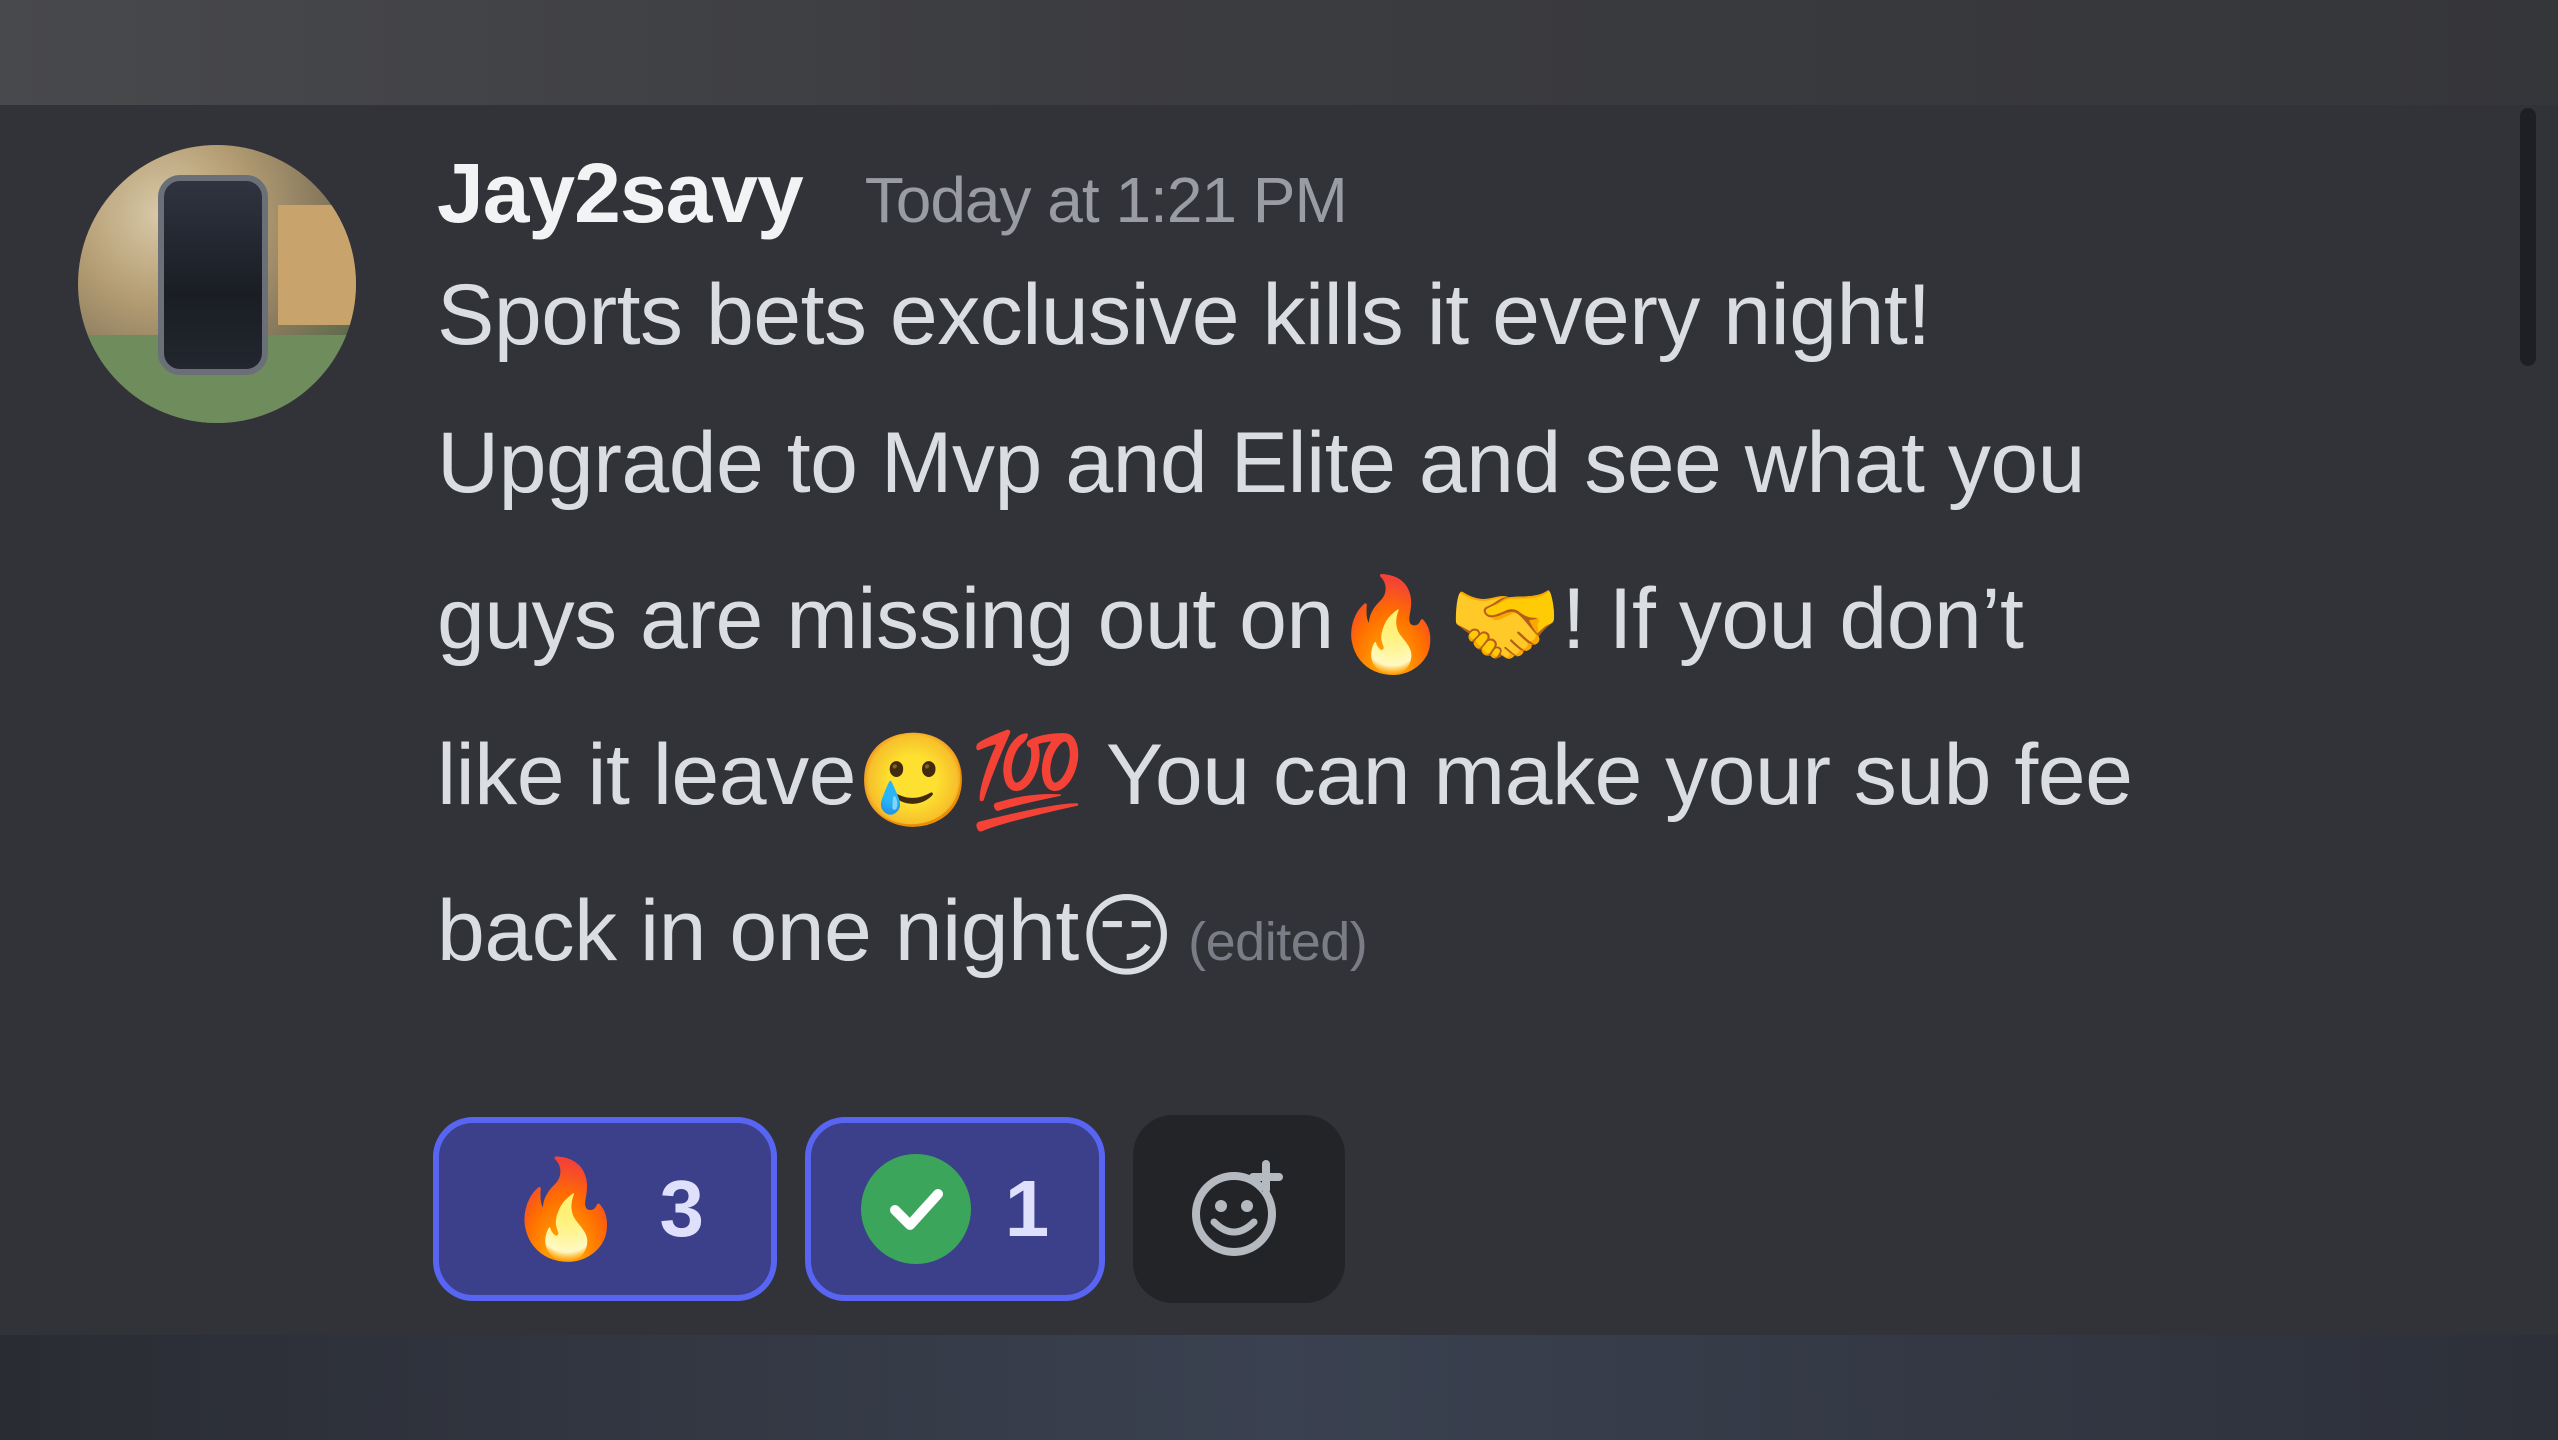 The height and width of the screenshot is (1440, 2558). Describe the element at coordinates (1126, 936) in the screenshot. I see `smirk-emoji: 😏` at that location.